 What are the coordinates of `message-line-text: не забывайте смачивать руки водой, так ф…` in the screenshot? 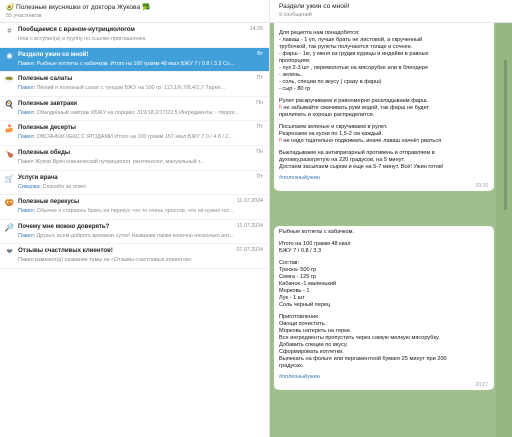 It's located at (355, 108).